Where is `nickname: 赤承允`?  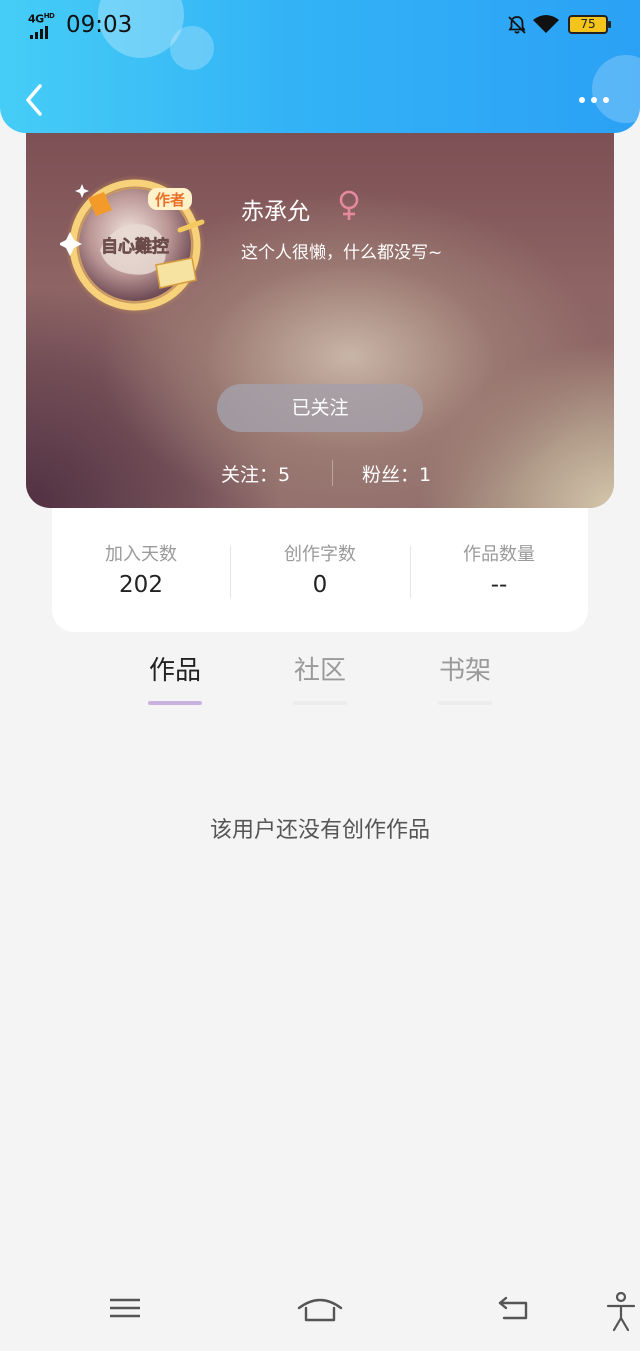
nickname: 赤承允 is located at coordinates (275, 212).